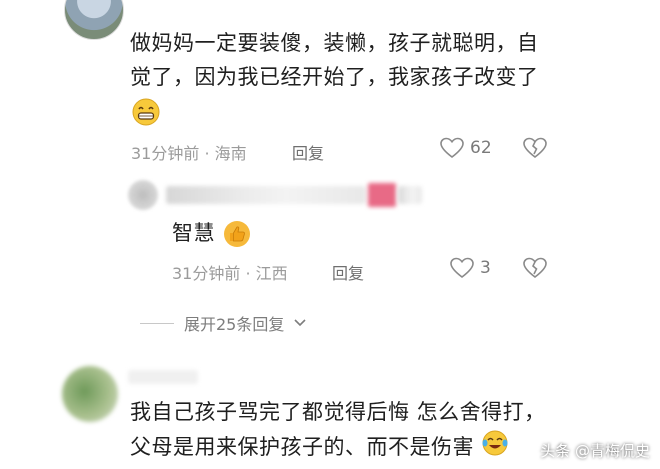 This screenshot has width=660, height=469. What do you see at coordinates (481, 148) in the screenshot?
I see `like-count: 62` at bounding box center [481, 148].